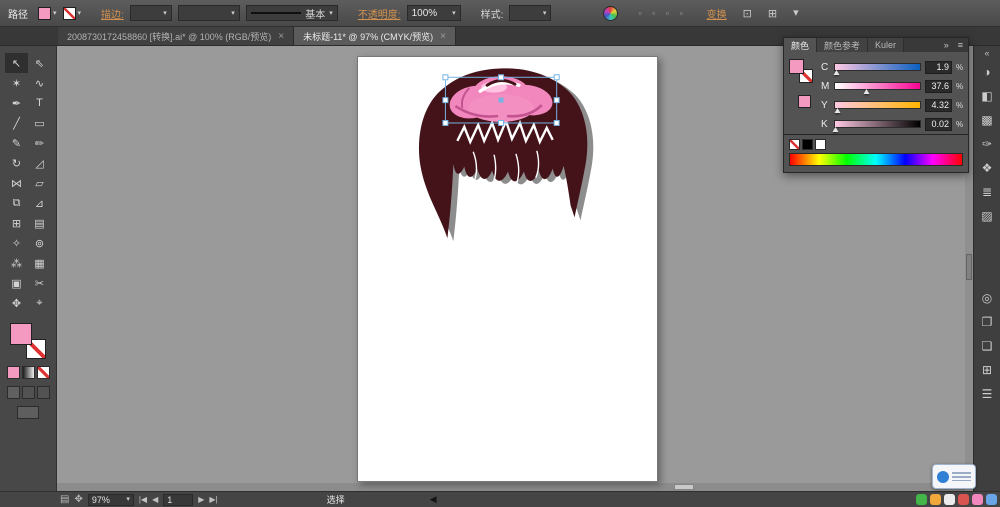 The image size is (1000, 507). I want to click on fill-stroke-widget, so click(28, 341).